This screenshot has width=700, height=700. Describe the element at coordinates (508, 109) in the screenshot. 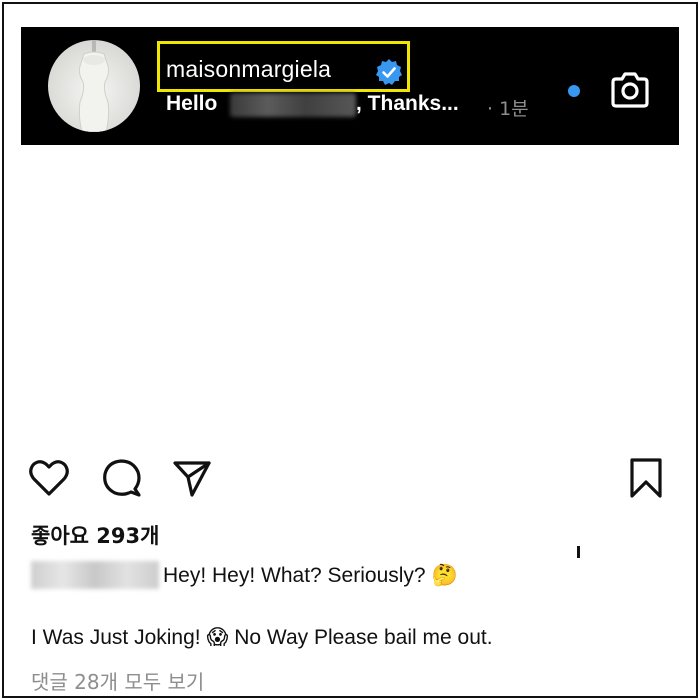

I see `message-time: · 1분` at that location.